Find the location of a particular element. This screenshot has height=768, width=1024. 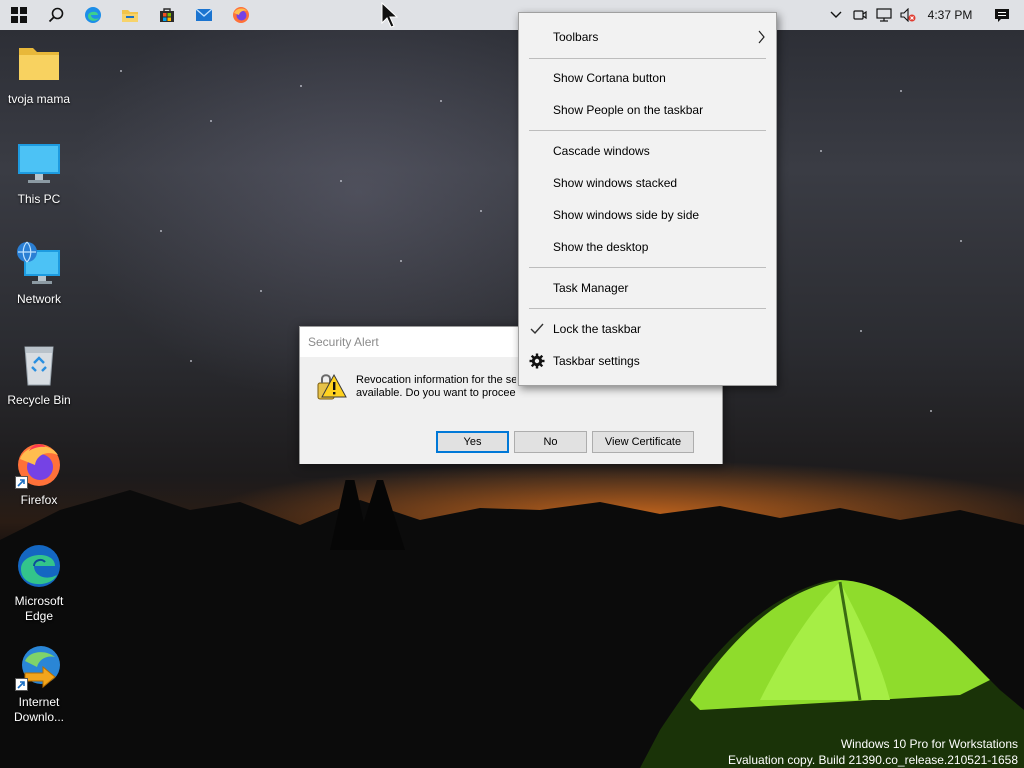

menu-item-label: Cascade windows is located at coordinates (601, 151).